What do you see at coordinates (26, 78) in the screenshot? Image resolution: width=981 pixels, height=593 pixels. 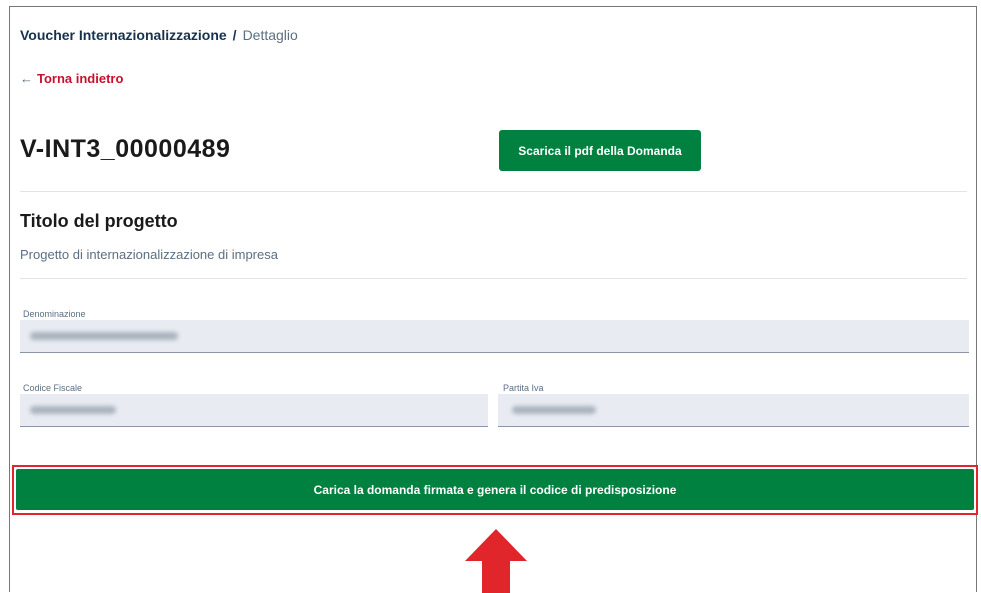 I see `arrow-left-icon: ←` at bounding box center [26, 78].